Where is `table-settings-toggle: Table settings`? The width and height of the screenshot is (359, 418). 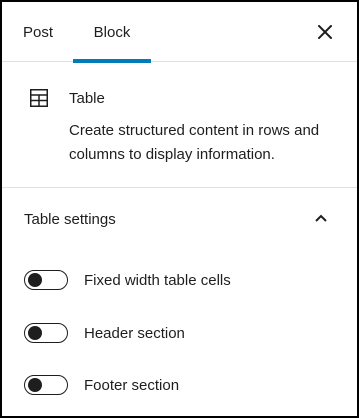
table-settings-toggle: Table settings is located at coordinates (179, 219).